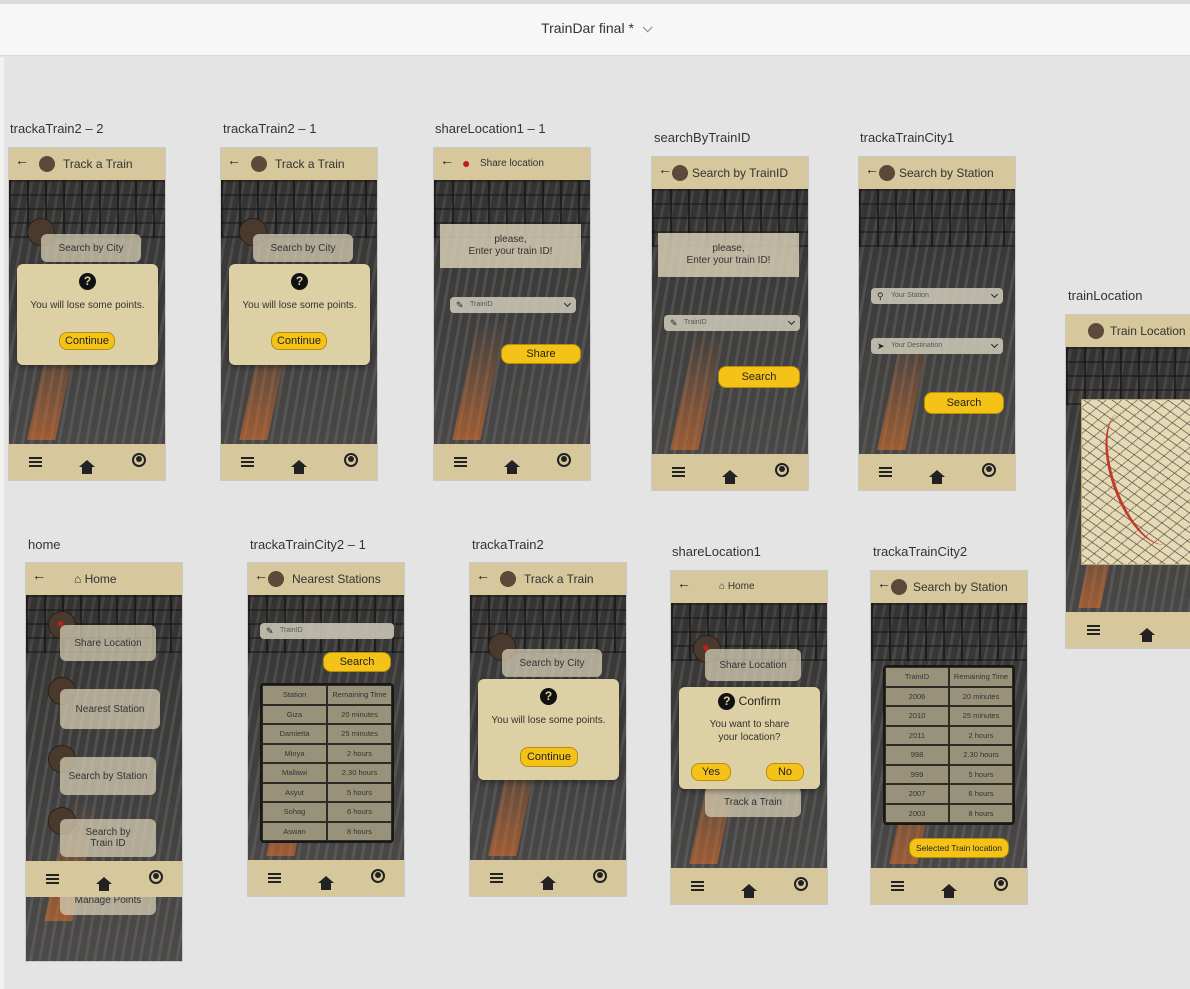 The image size is (1190, 989). Describe the element at coordinates (949, 794) in the screenshot. I see `table-row: 2007 6 hours` at that location.